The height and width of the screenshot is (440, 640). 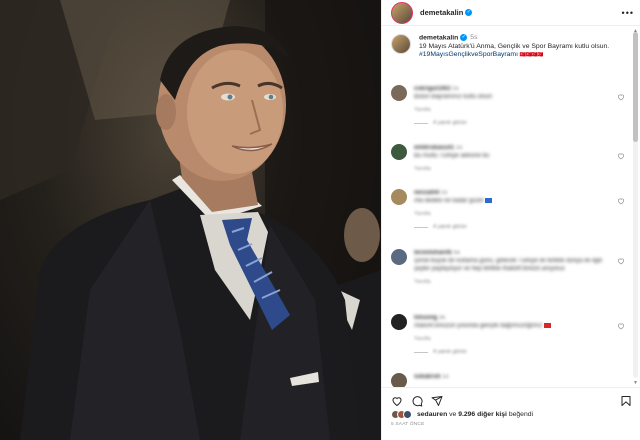 I want to click on bookmark-icon, so click(x=626, y=401).